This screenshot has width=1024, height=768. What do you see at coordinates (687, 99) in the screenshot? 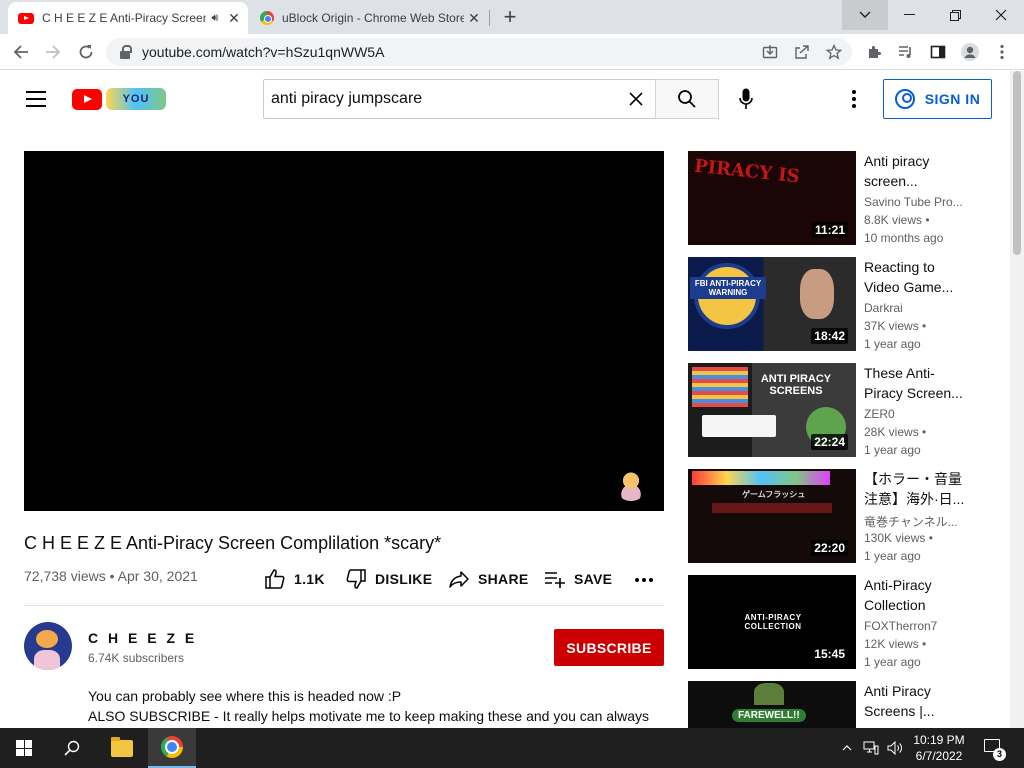
I see `search-button` at bounding box center [687, 99].